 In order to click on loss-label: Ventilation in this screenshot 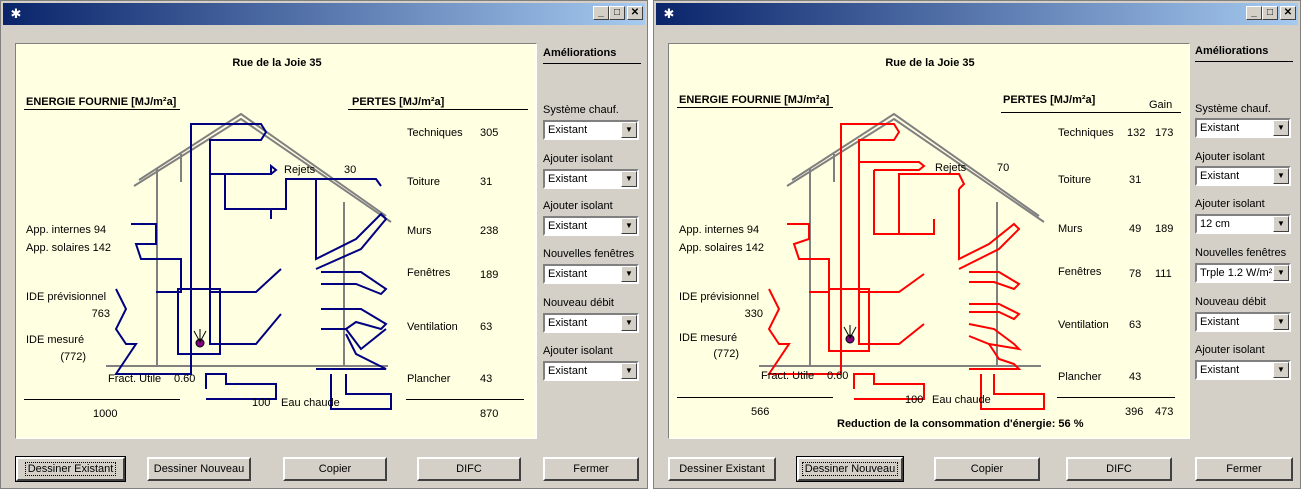, I will do `click(1083, 325)`.